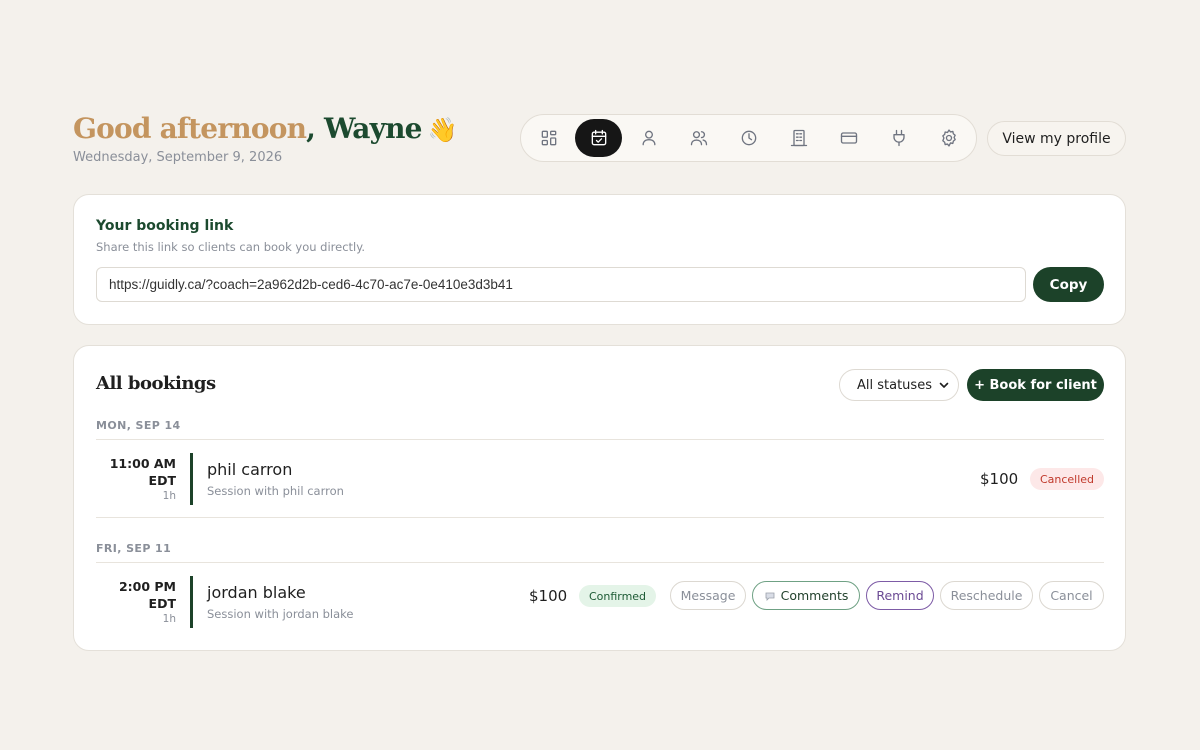 The image size is (1200, 750). Describe the element at coordinates (442, 130) in the screenshot. I see `wave-emoji-icon: 👋` at that location.